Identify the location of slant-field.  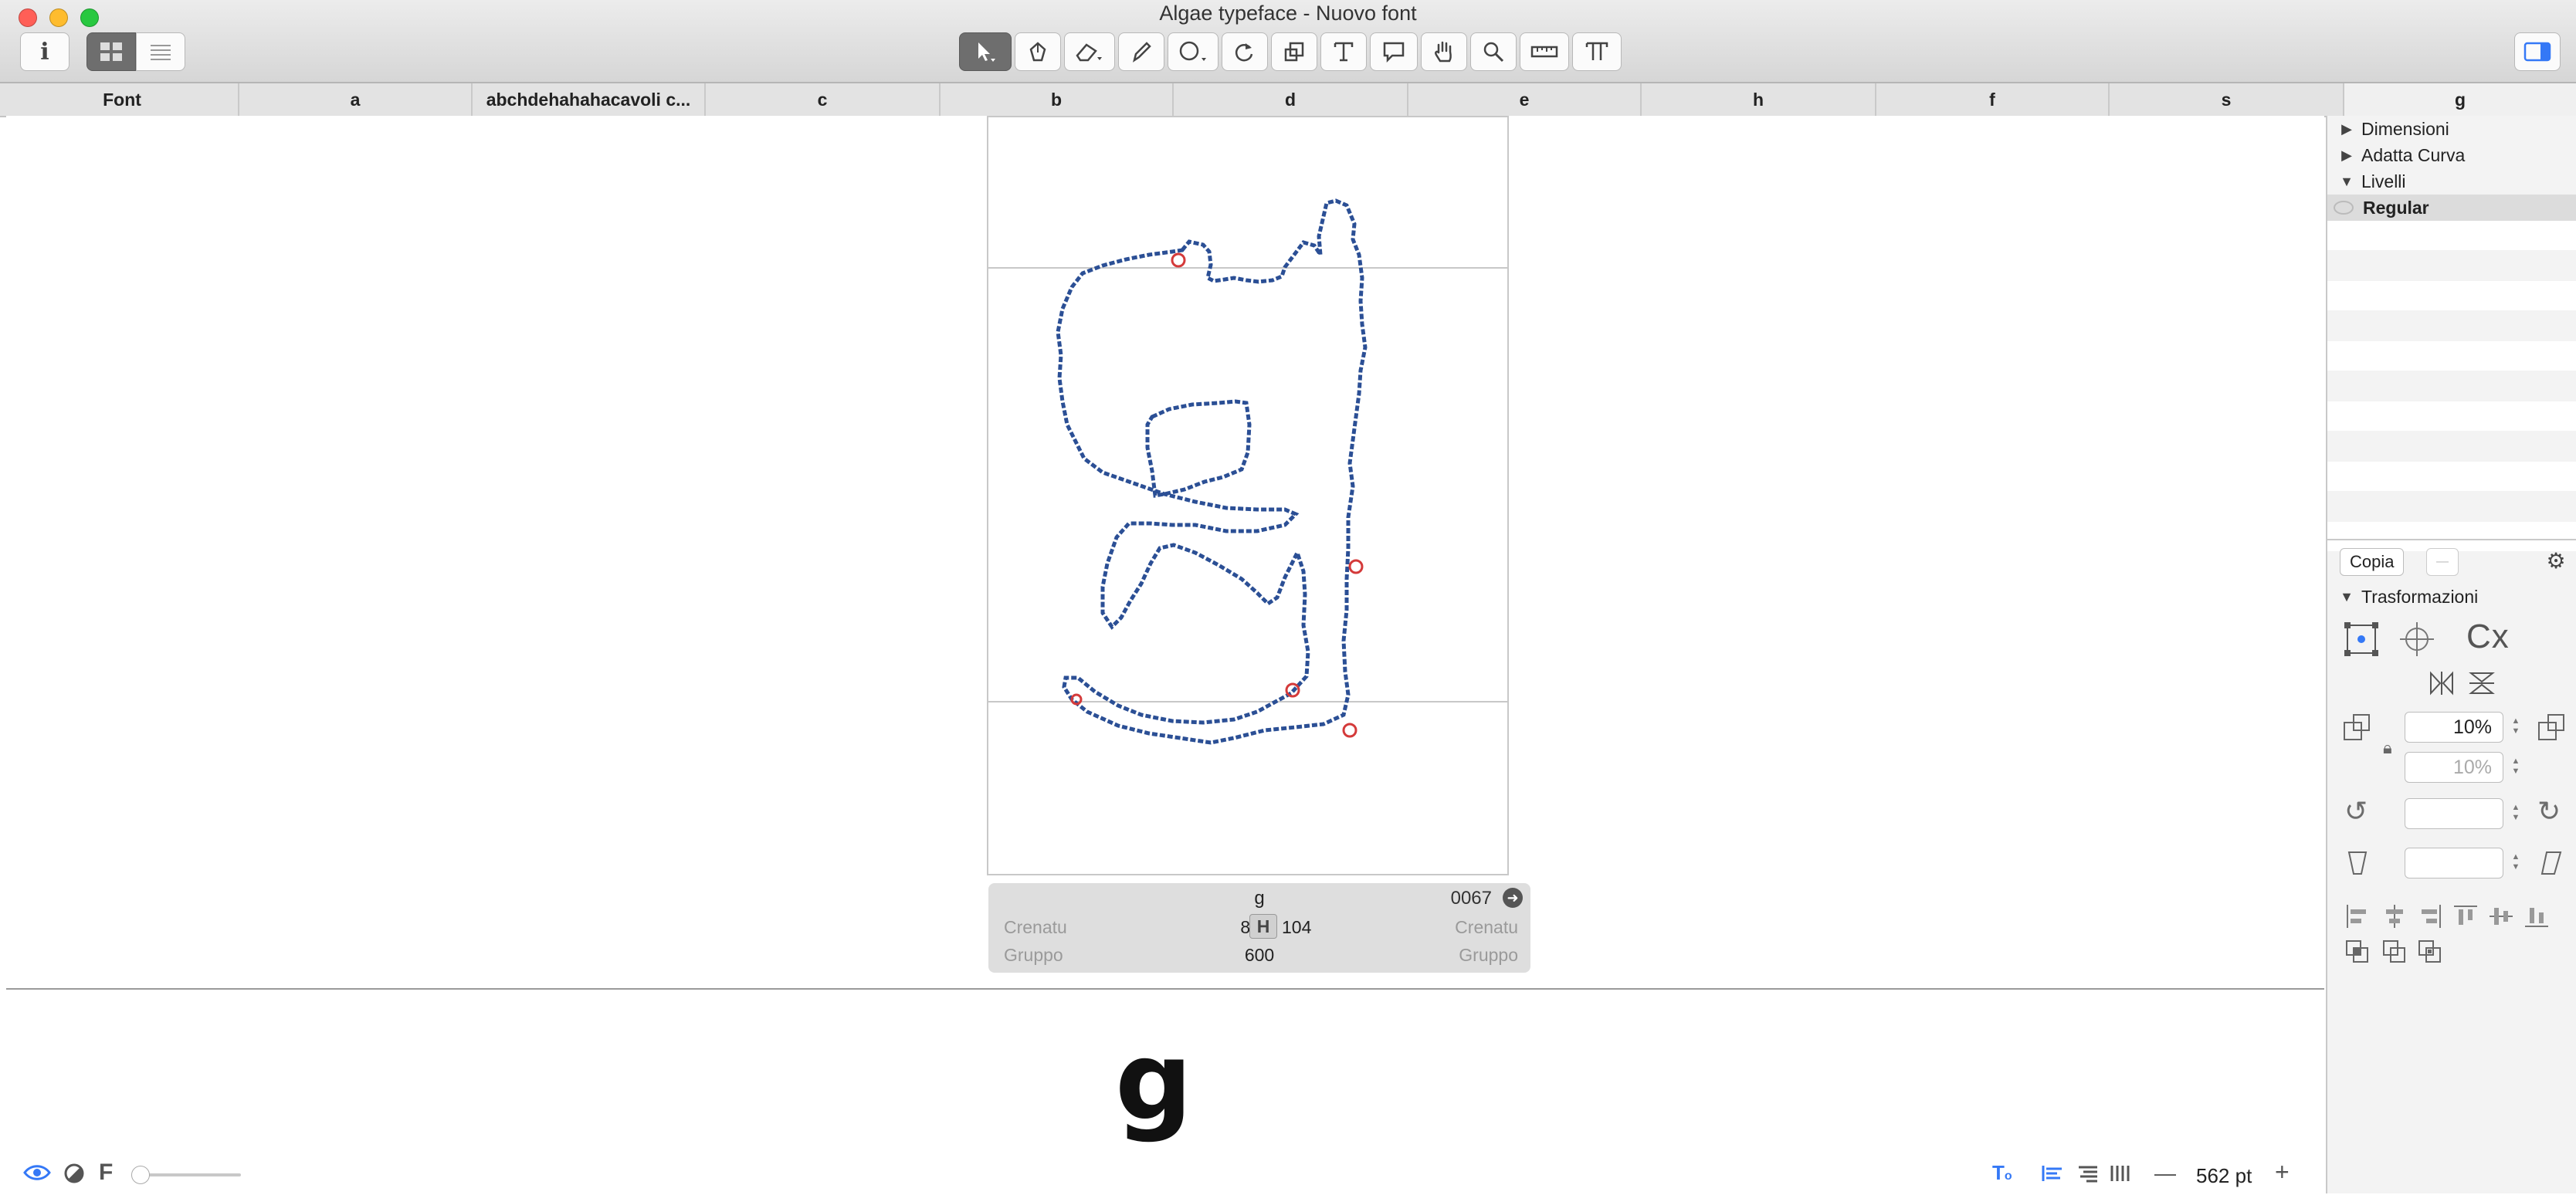
(2454, 863).